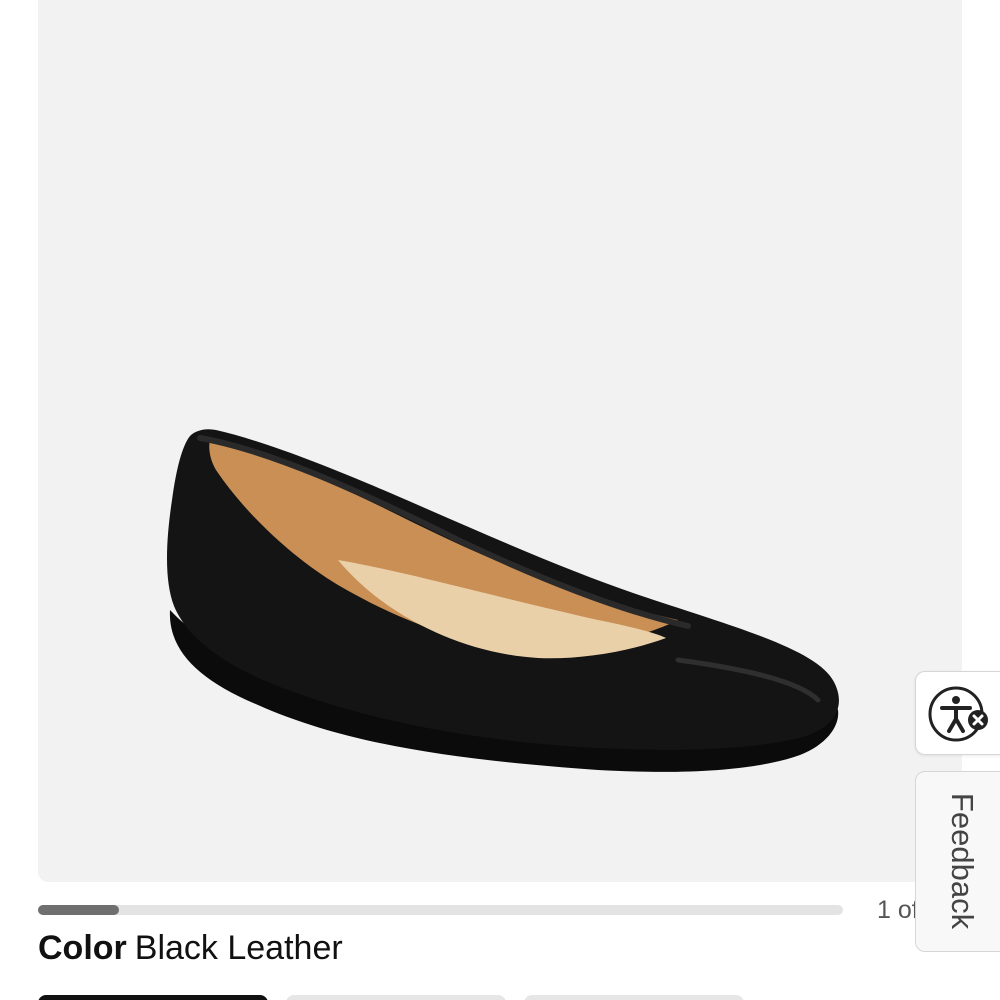 This screenshot has width=1000, height=1000. I want to click on color-value: Black Leather, so click(238, 948).